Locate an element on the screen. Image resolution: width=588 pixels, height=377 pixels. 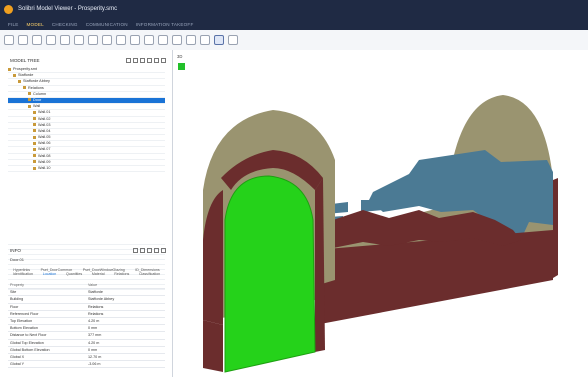
property-value: Stafforde Abbey is located at coordinates (101, 299).